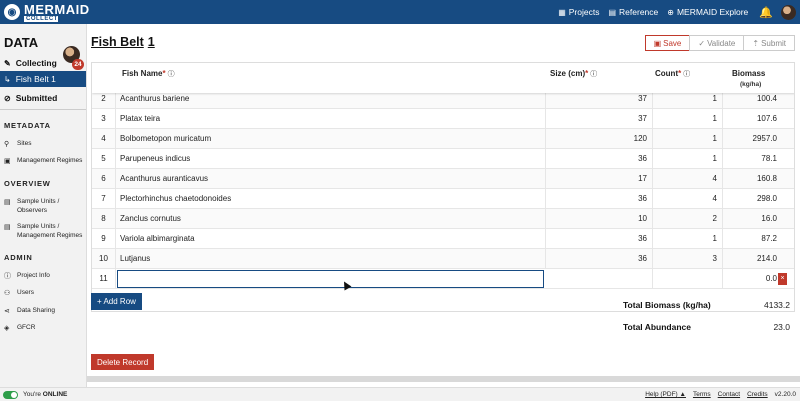  Describe the element at coordinates (104, 119) in the screenshot. I see `row-number: 3` at that location.